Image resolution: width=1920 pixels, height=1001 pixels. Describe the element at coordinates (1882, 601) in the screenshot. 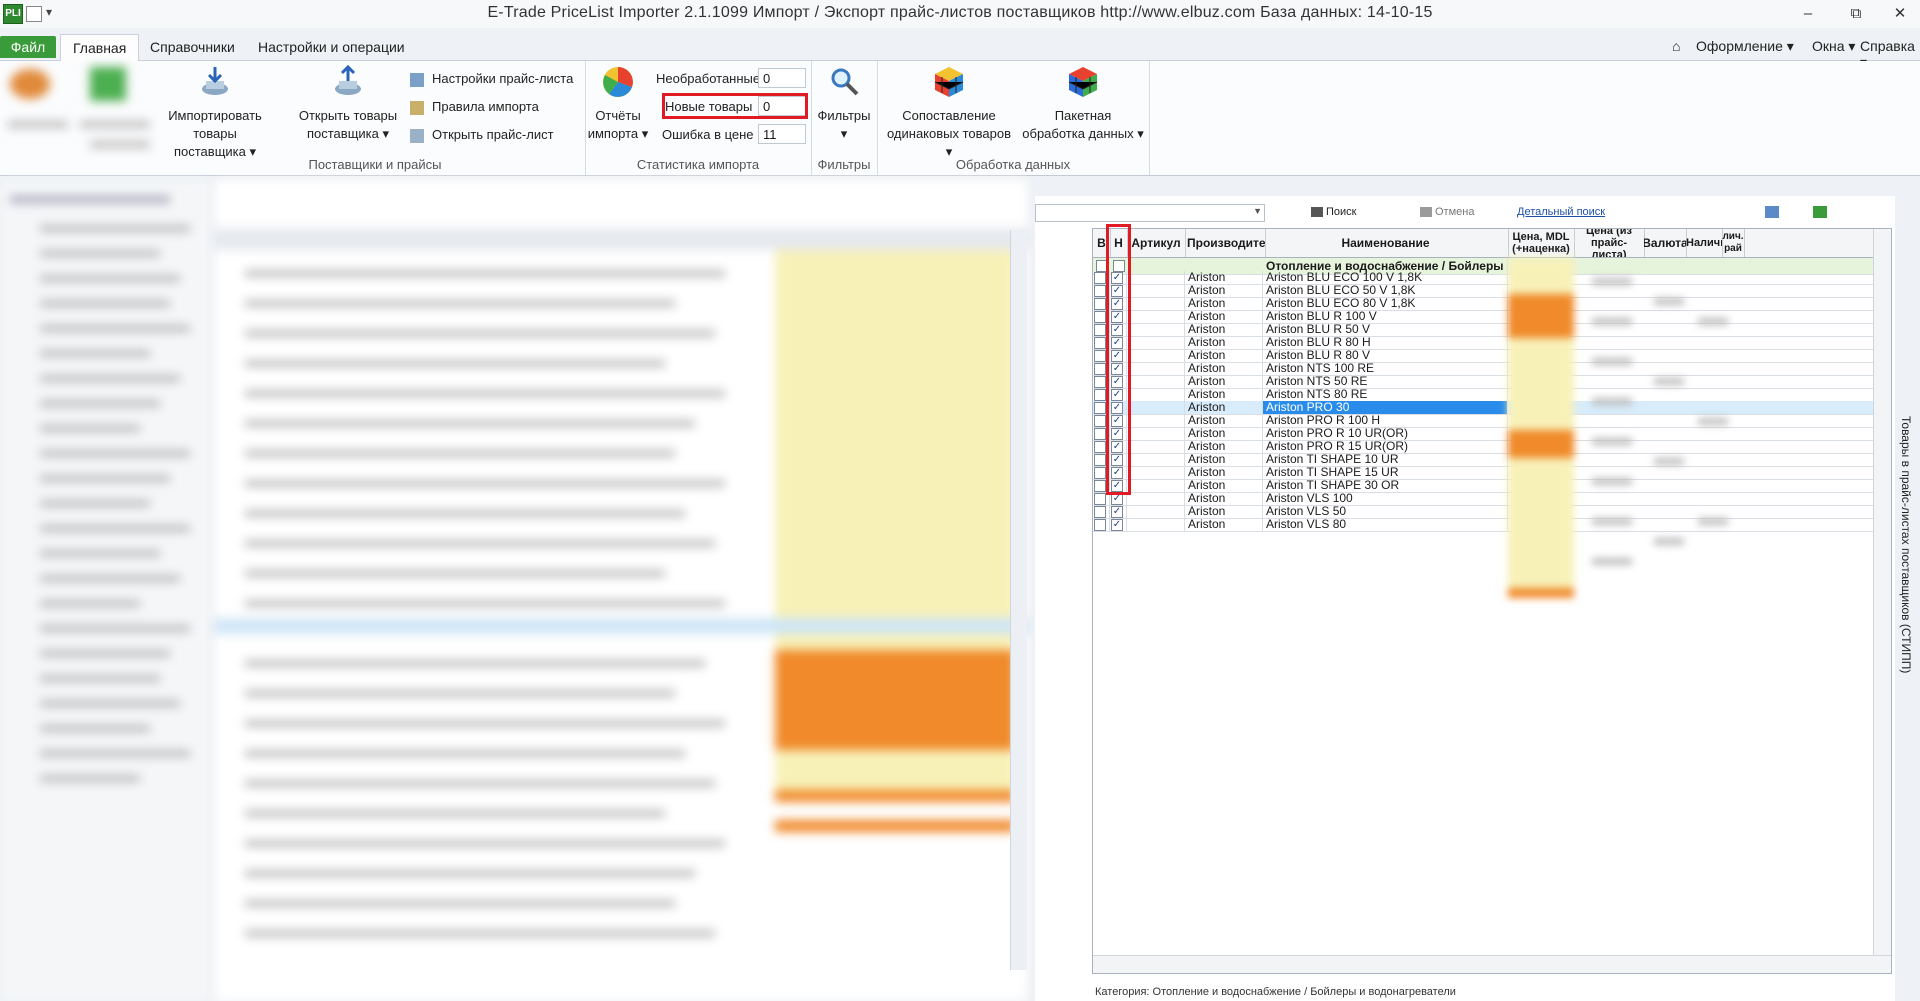

I see `goods-grid-vertical-scrollbar` at that location.